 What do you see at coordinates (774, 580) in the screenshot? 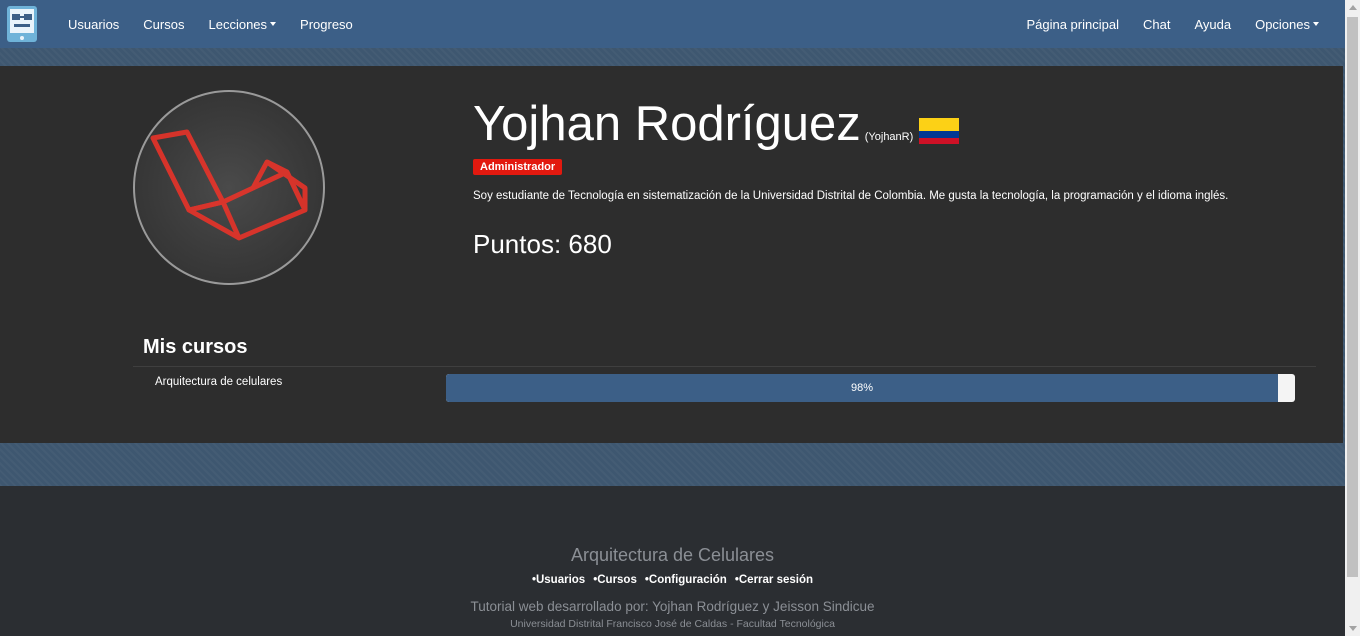
I see `footer-link: Cerrar sesión` at bounding box center [774, 580].